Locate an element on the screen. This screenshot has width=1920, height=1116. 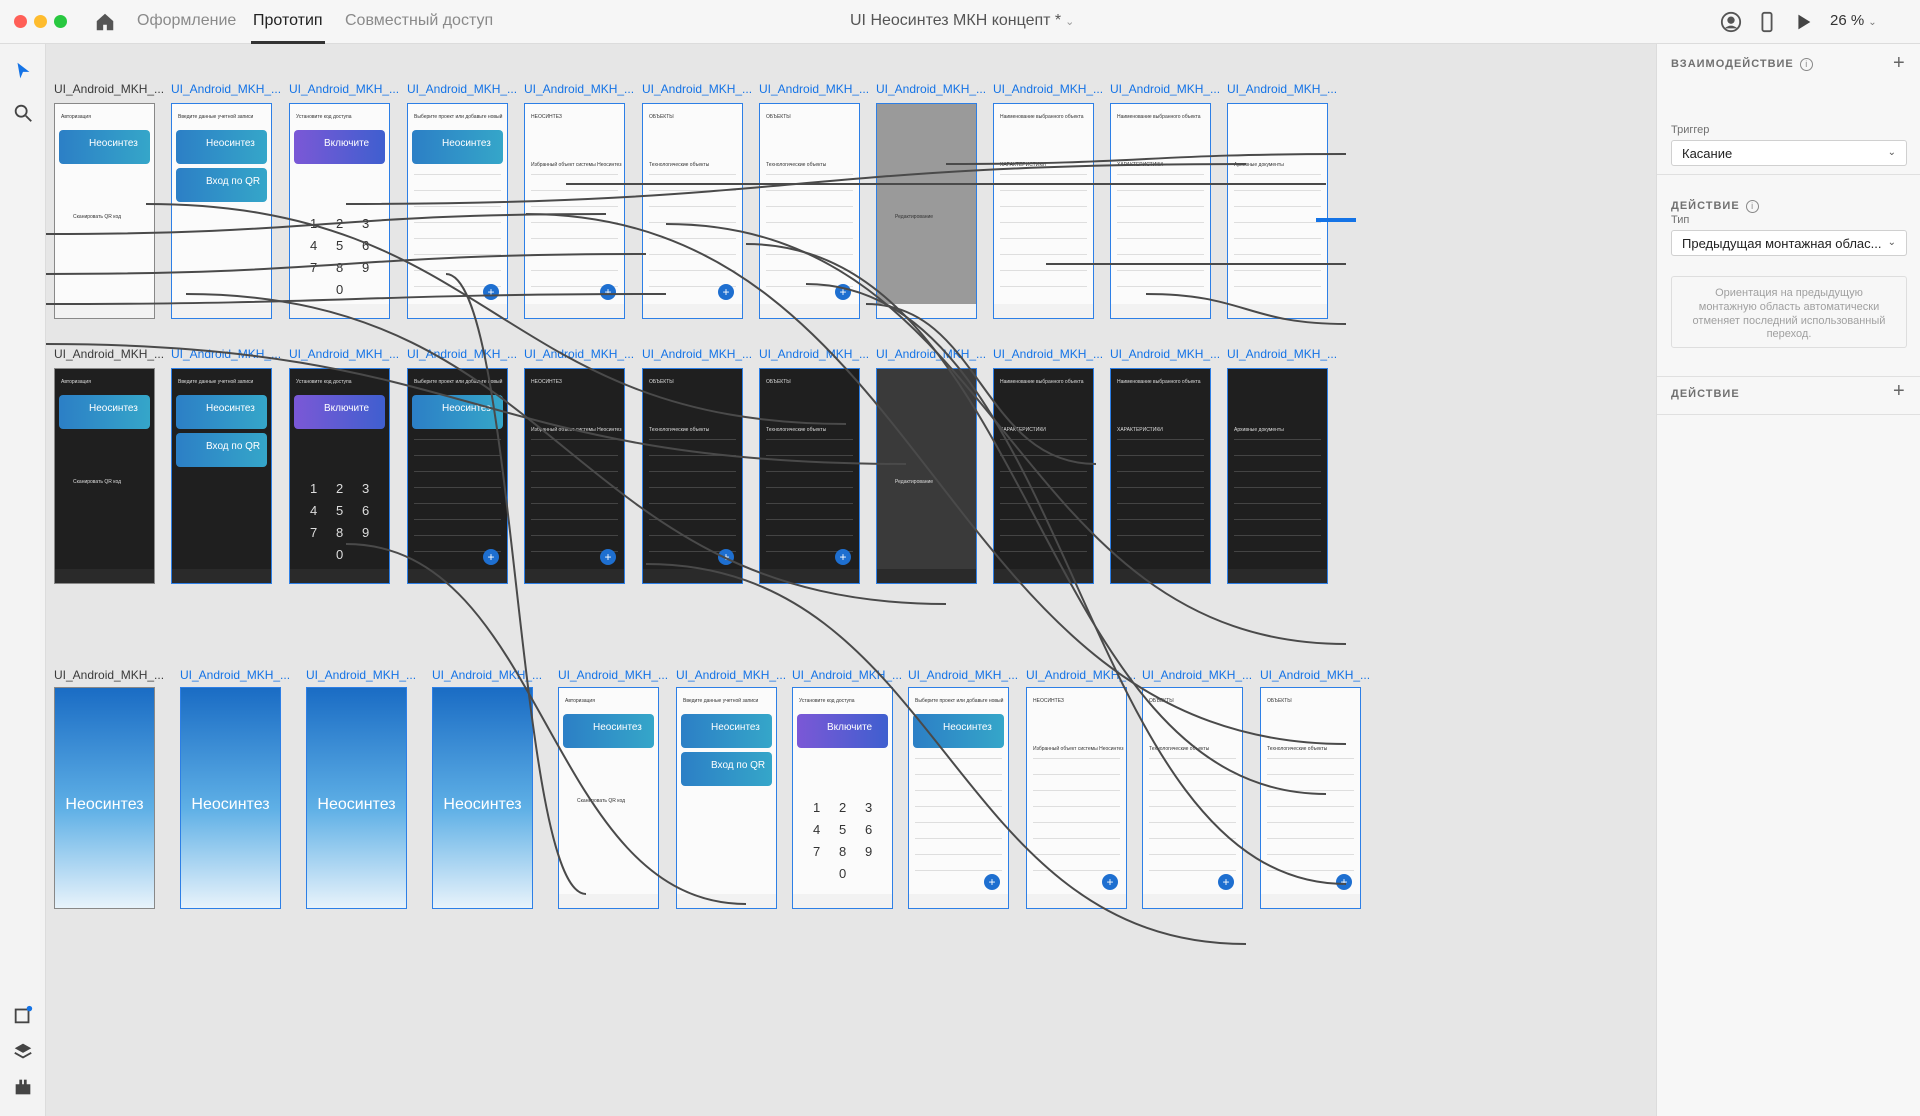
minimize-window-button is located at coordinates (40, 21).